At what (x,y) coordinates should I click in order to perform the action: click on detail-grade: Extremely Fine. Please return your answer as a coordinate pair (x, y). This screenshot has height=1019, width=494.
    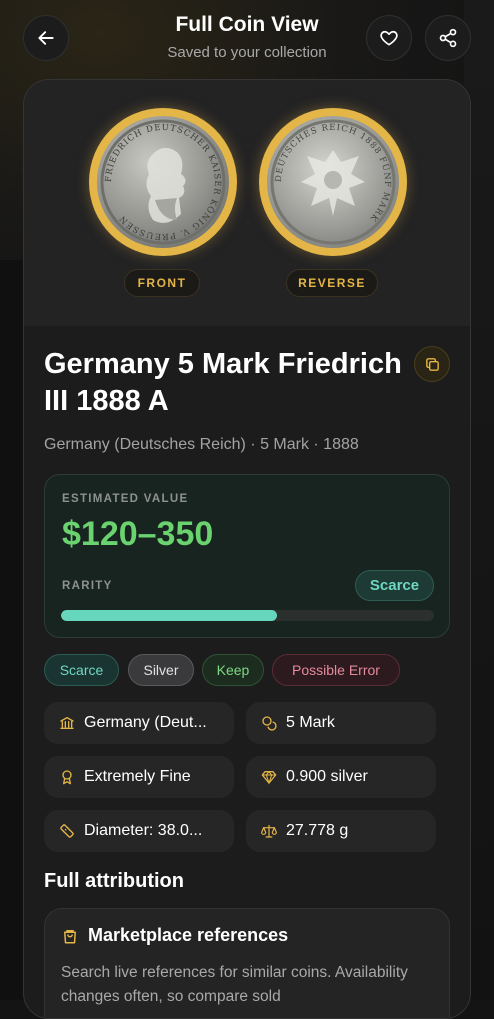
    Looking at the image, I should click on (139, 777).